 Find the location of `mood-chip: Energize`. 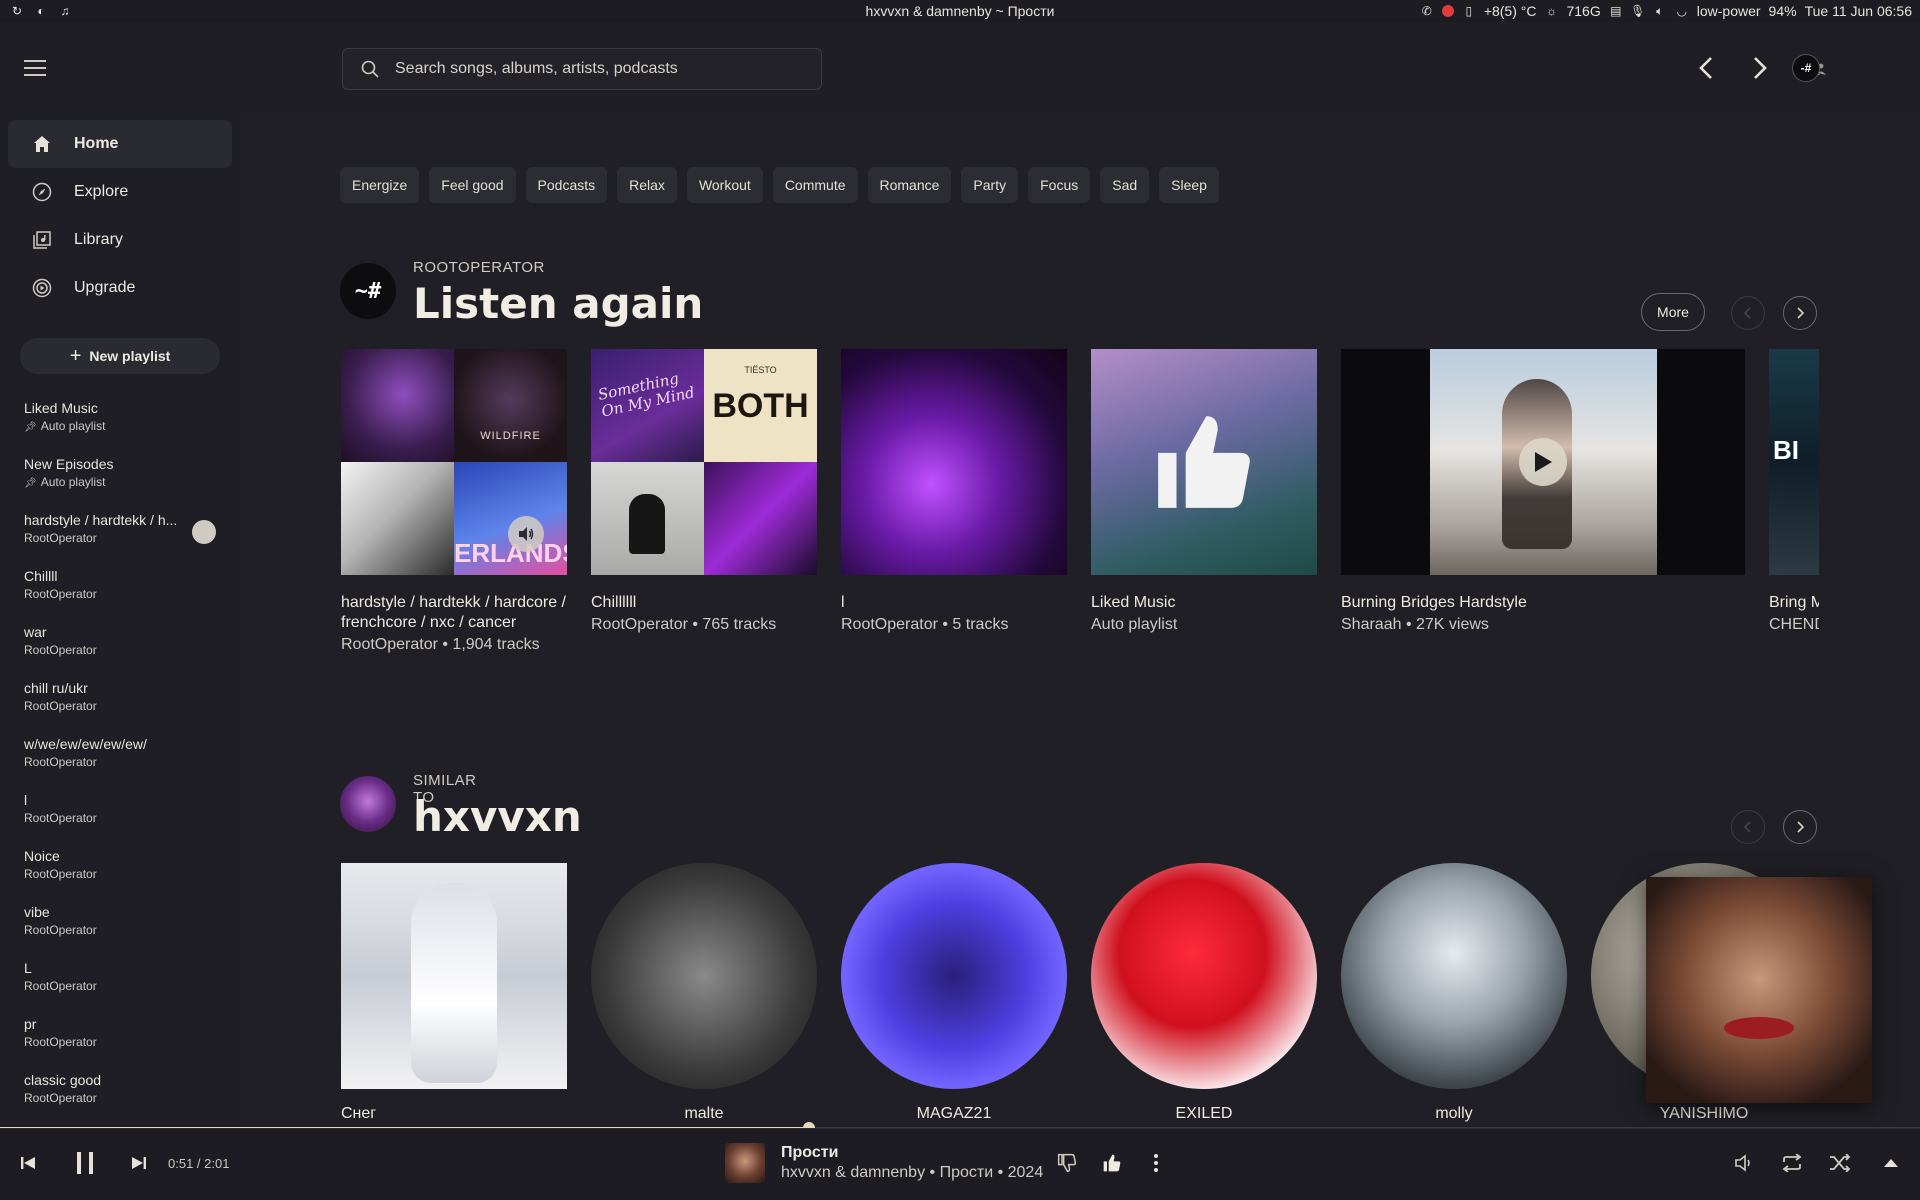

mood-chip: Energize is located at coordinates (380, 185).